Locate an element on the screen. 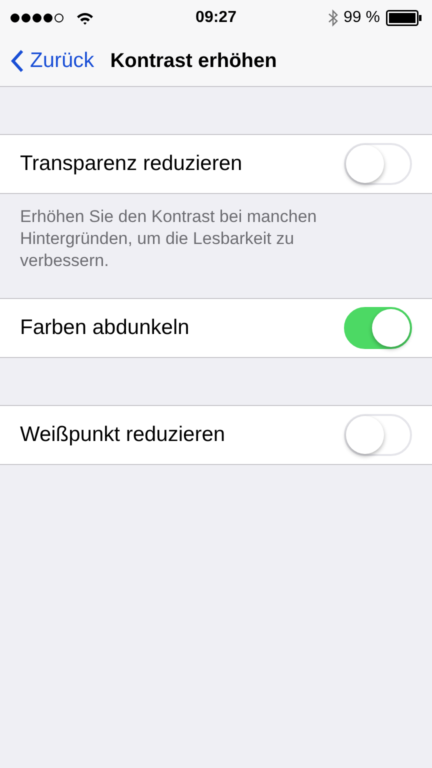 This screenshot has height=768, width=432. back-button: Zurück is located at coordinates (52, 61).